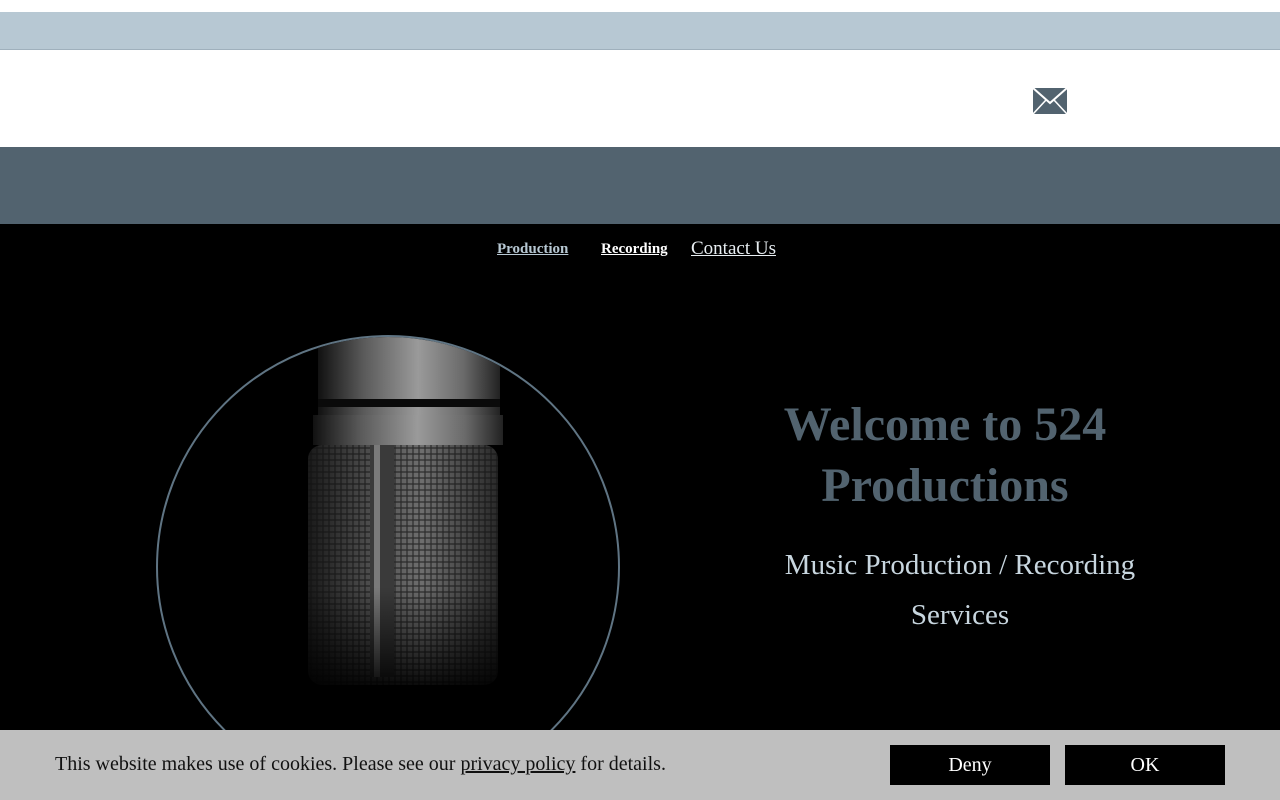  What do you see at coordinates (1145, 765) in the screenshot?
I see `ok-button: OK` at bounding box center [1145, 765].